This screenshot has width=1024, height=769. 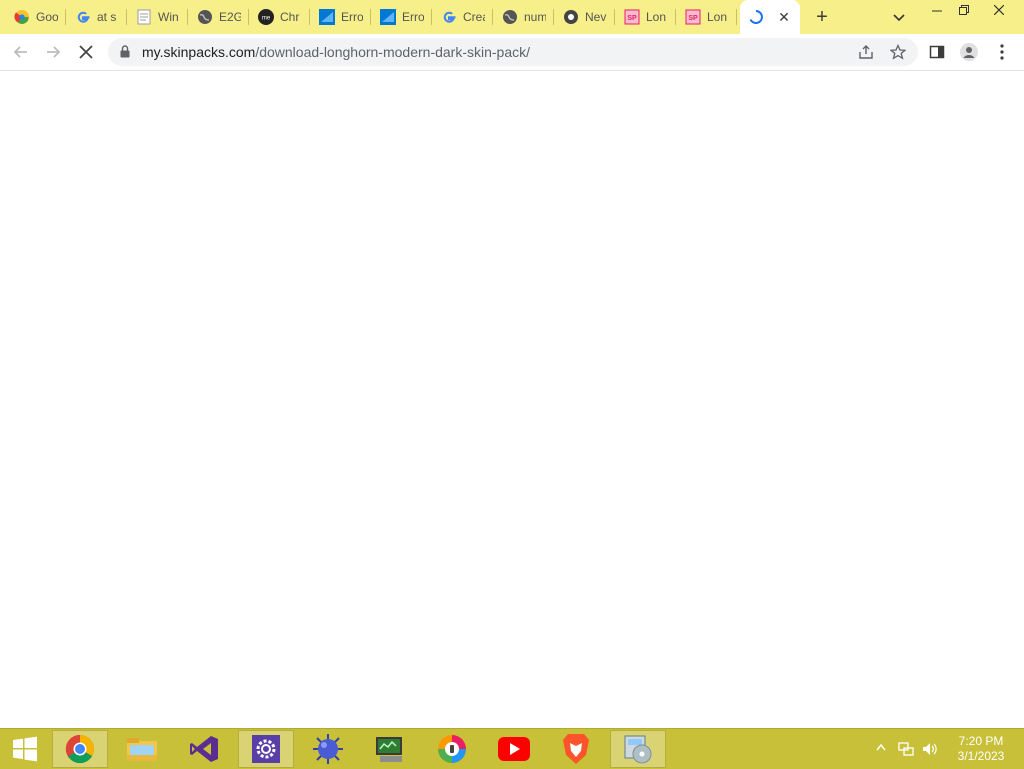 What do you see at coordinates (999, 11) in the screenshot?
I see `close-window-button` at bounding box center [999, 11].